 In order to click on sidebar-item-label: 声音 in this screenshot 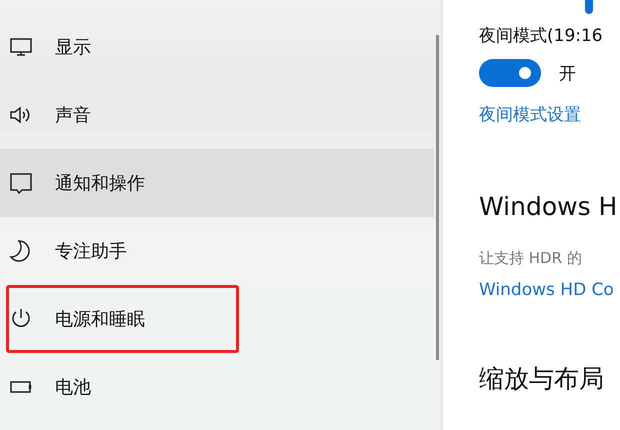, I will do `click(73, 115)`.